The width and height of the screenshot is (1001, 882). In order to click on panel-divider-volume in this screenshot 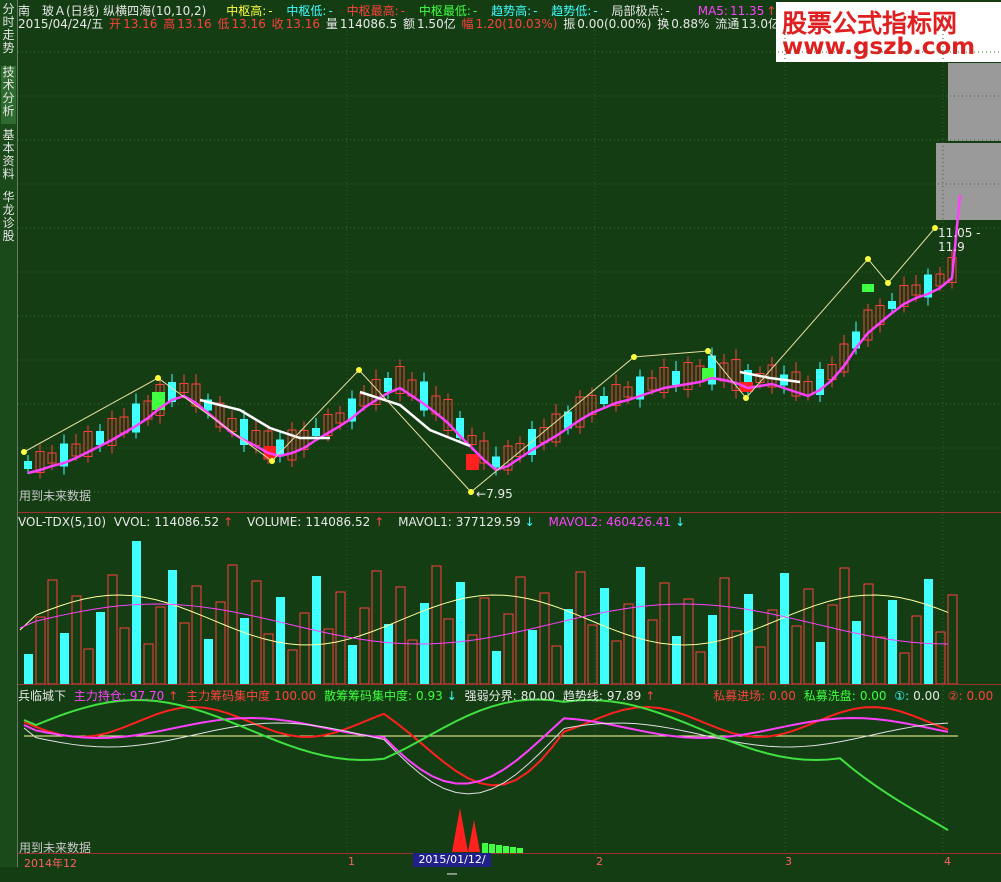, I will do `click(509, 512)`.